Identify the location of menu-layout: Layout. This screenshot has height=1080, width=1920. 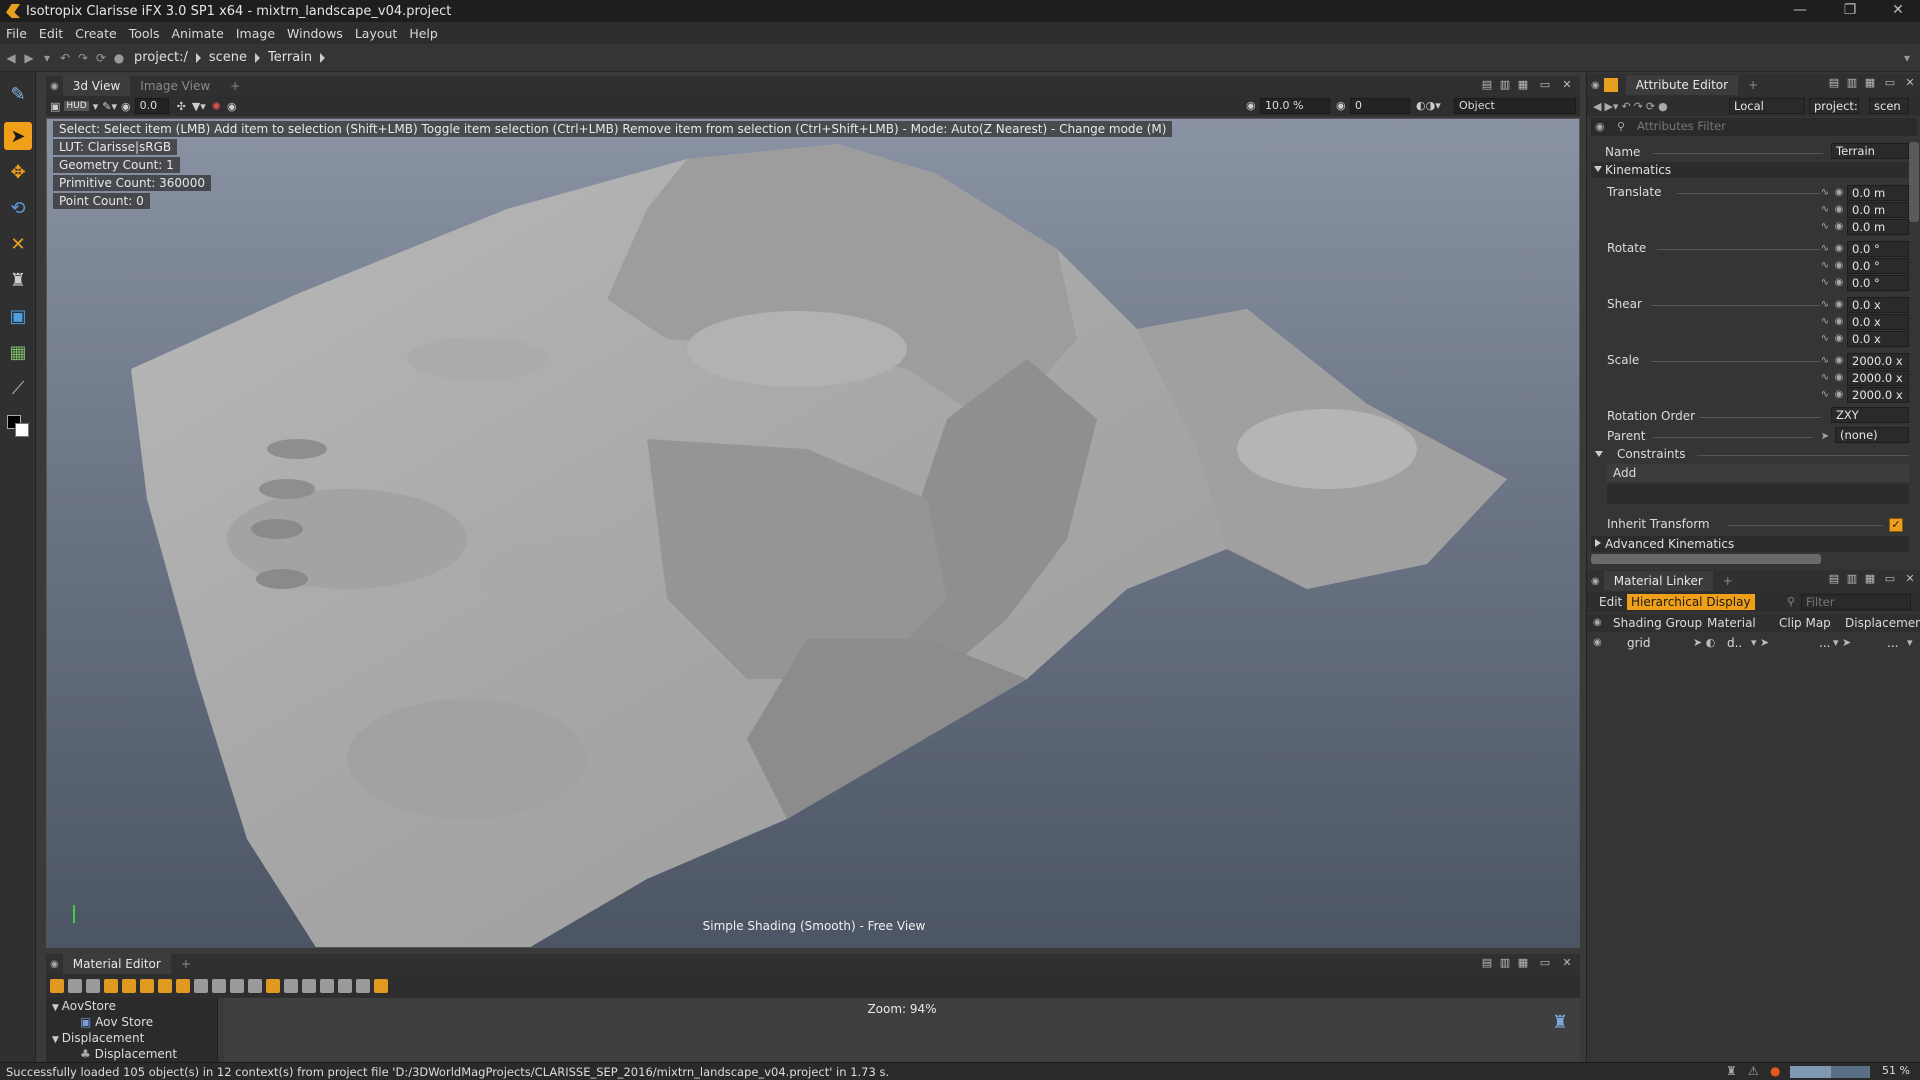
(376, 33).